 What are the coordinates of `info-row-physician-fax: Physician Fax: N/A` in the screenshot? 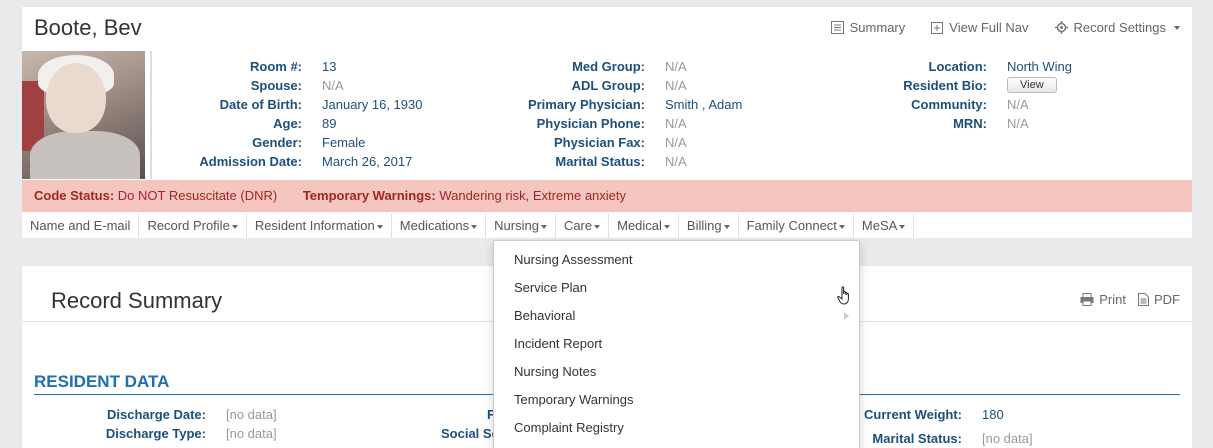 It's located at (620, 142).